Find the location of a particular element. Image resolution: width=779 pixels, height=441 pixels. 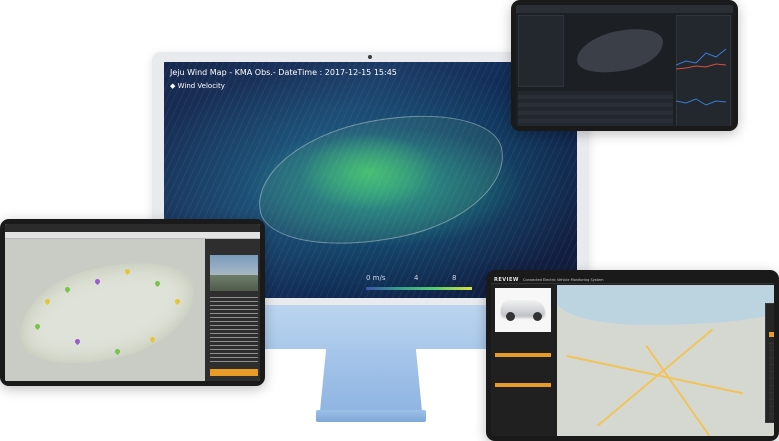

tourism-map is located at coordinates (105, 310).